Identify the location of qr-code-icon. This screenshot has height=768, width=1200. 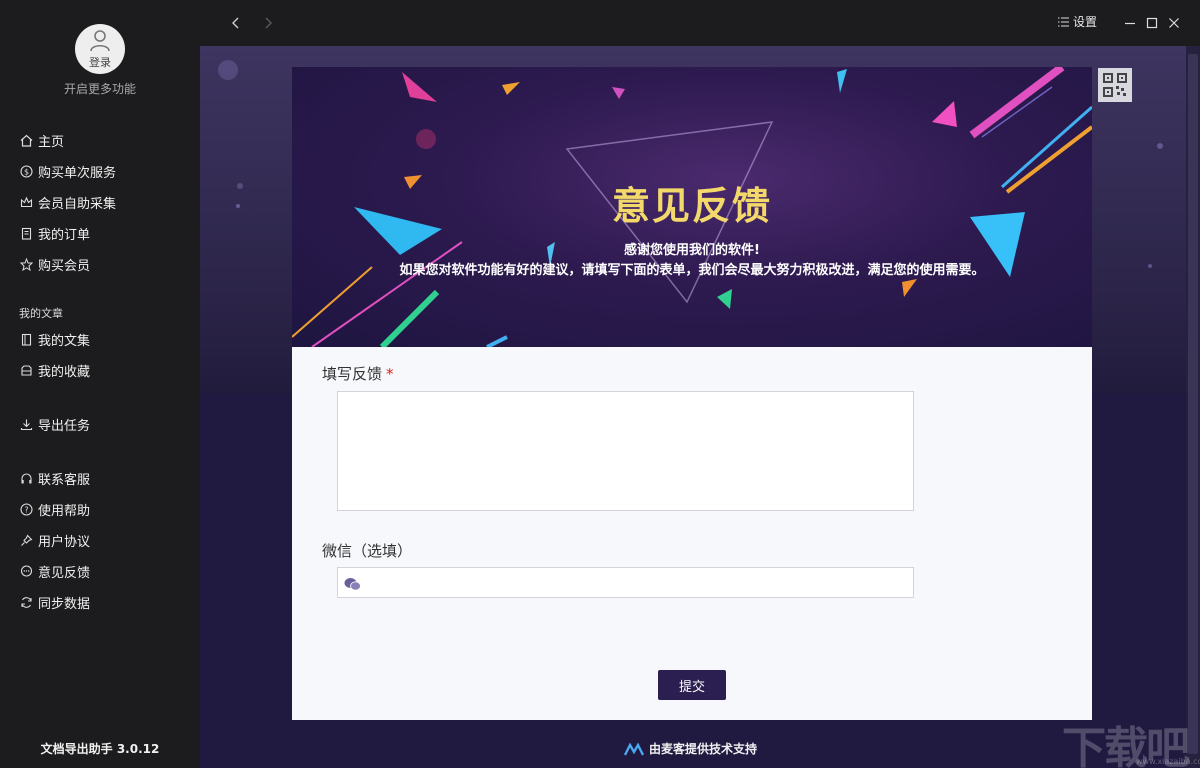
(1115, 85).